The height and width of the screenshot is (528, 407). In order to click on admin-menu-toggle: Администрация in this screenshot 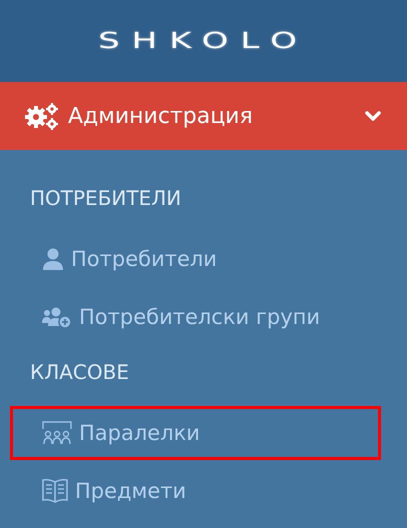, I will do `click(203, 116)`.